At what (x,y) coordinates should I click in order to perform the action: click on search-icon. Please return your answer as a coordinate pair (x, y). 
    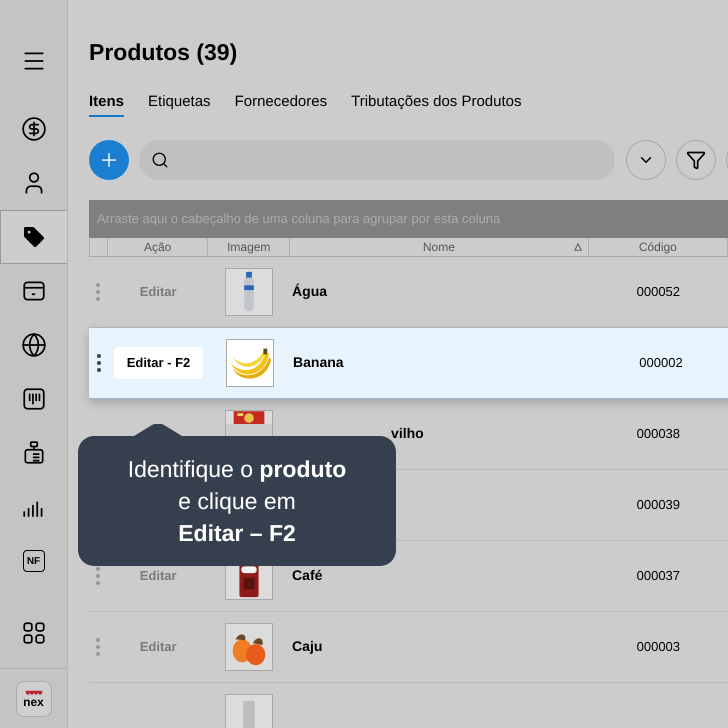
    Looking at the image, I should click on (160, 160).